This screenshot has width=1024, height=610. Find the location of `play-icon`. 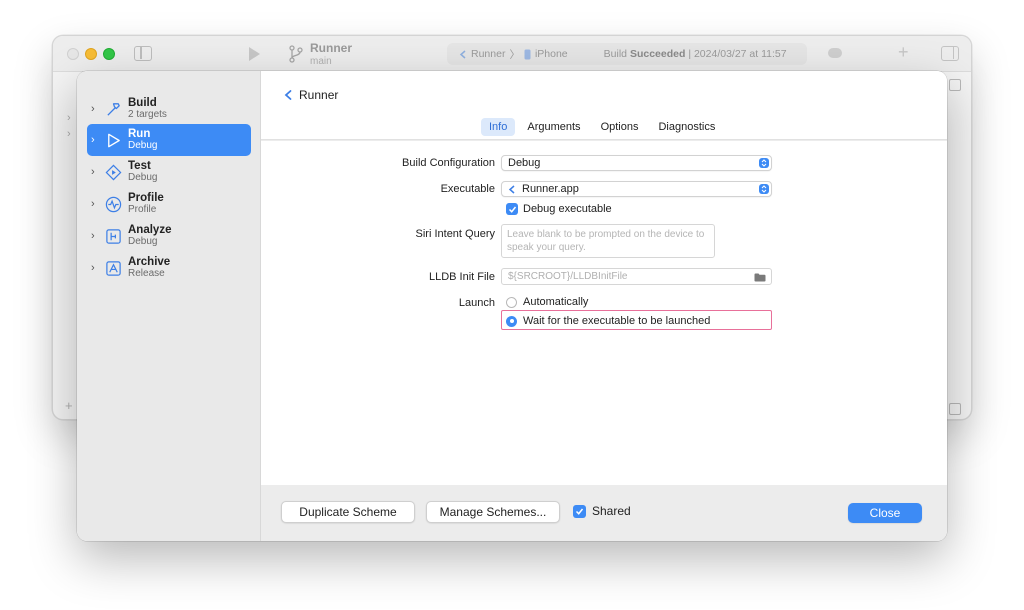

play-icon is located at coordinates (113, 140).